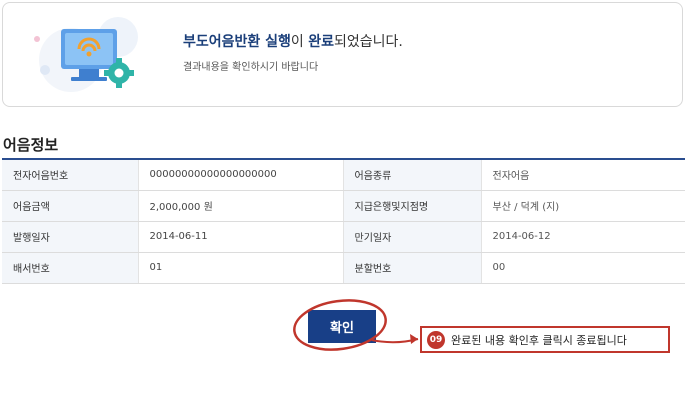  I want to click on row-value: 01, so click(240, 268).